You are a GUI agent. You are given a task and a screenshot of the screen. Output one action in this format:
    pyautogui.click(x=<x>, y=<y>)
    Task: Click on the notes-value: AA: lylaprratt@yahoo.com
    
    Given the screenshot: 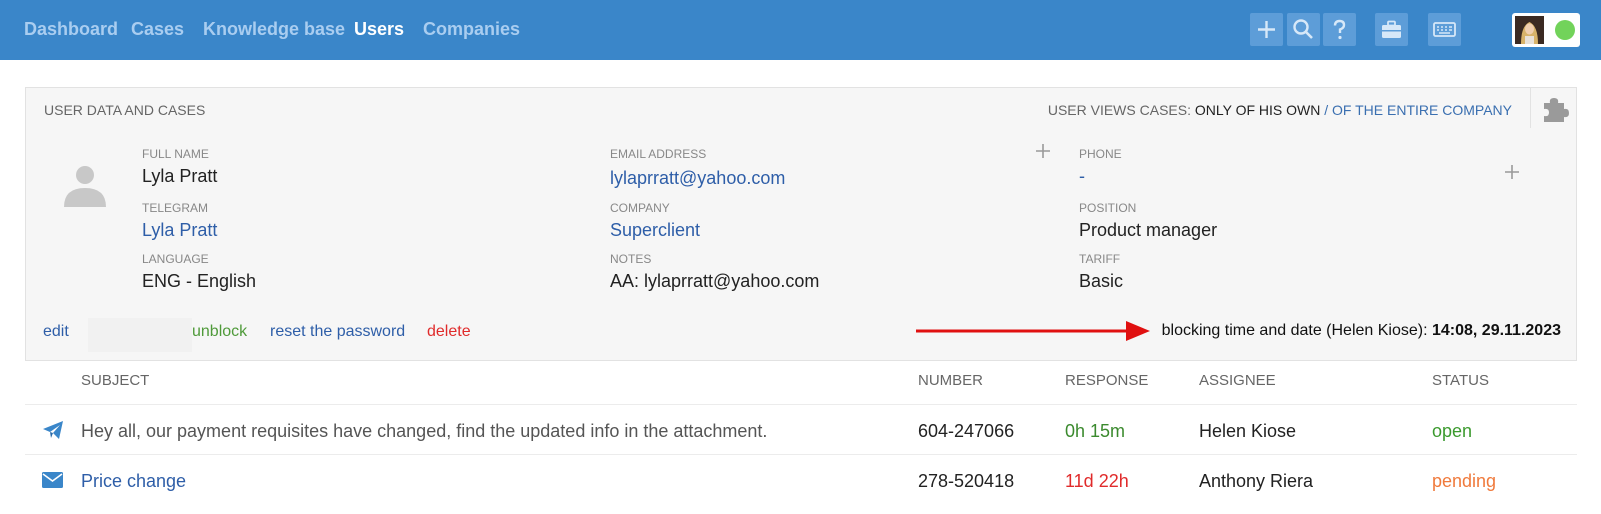 What is the action you would take?
    pyautogui.click(x=715, y=281)
    